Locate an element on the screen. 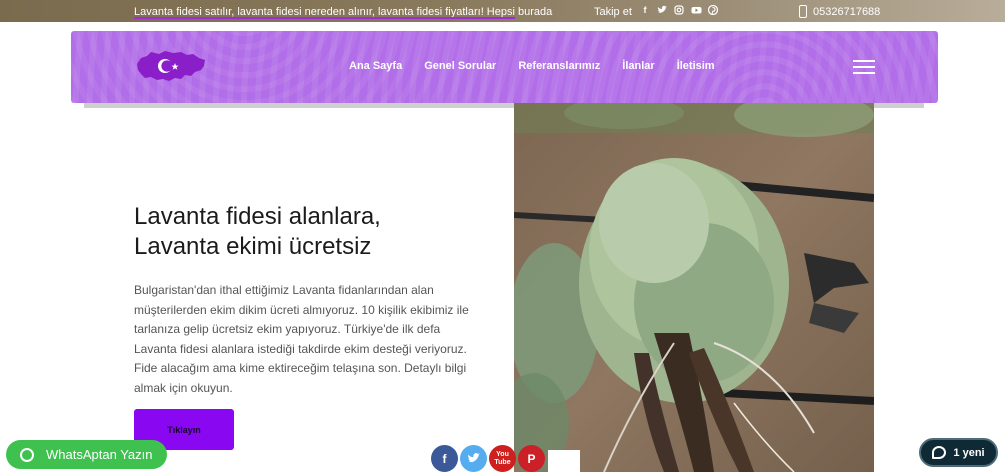 The width and height of the screenshot is (1005, 472). whatsapp-chat-button: WhatsAptan Yazın is located at coordinates (86, 454).